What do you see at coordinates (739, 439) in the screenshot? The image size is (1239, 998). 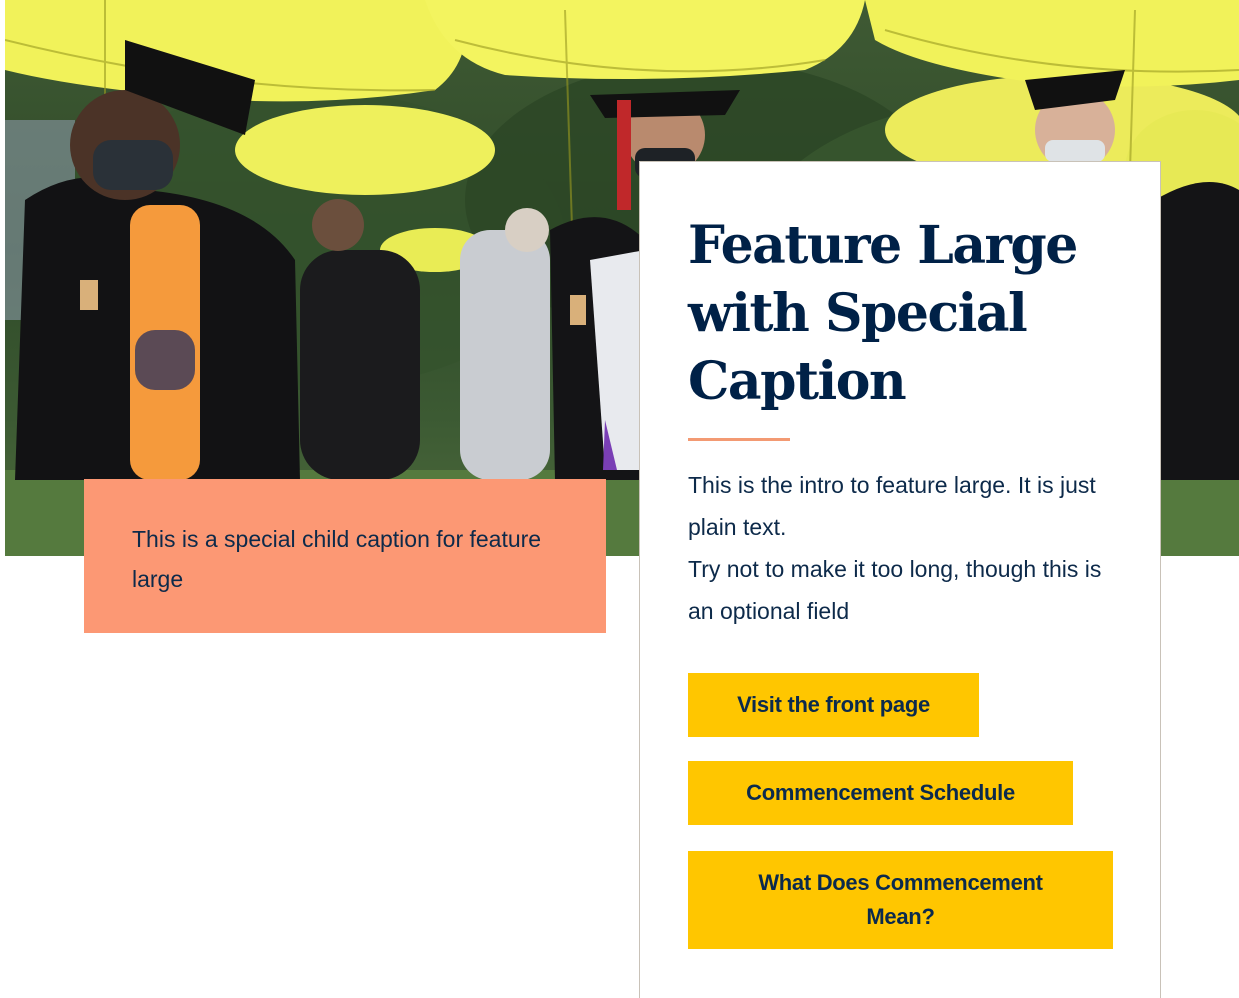 I see `title-divider` at bounding box center [739, 439].